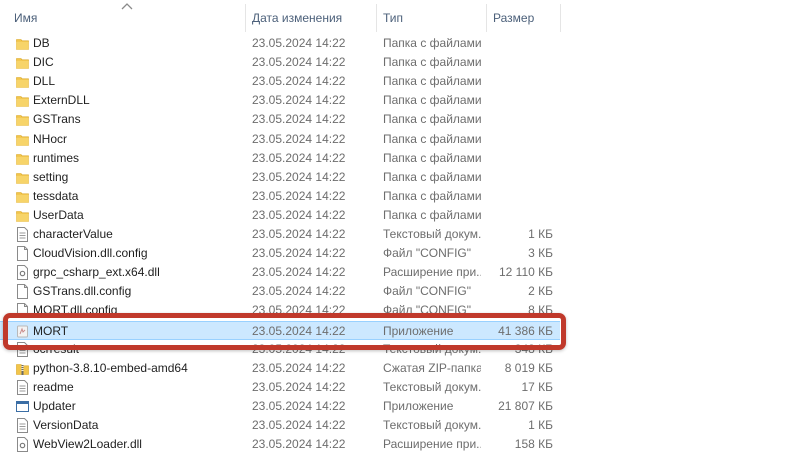 The height and width of the screenshot is (472, 800). I want to click on file-name: GSTrans.dll.config, so click(82, 291).